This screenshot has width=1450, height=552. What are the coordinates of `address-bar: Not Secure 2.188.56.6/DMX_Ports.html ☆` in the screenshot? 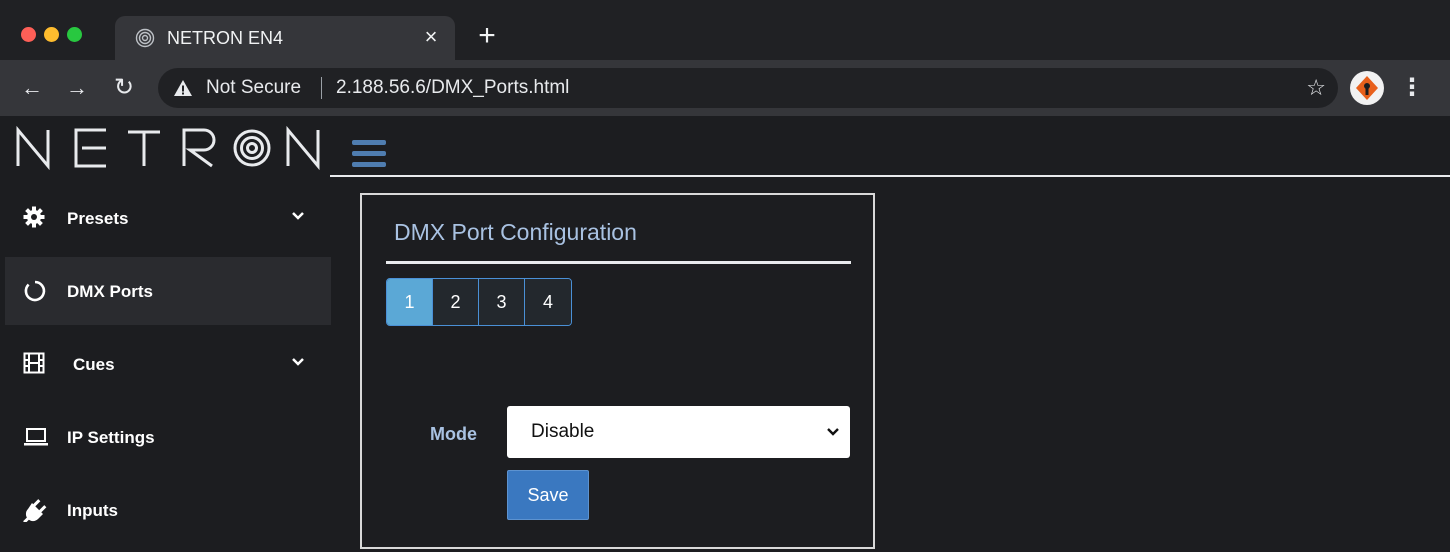 It's located at (748, 88).